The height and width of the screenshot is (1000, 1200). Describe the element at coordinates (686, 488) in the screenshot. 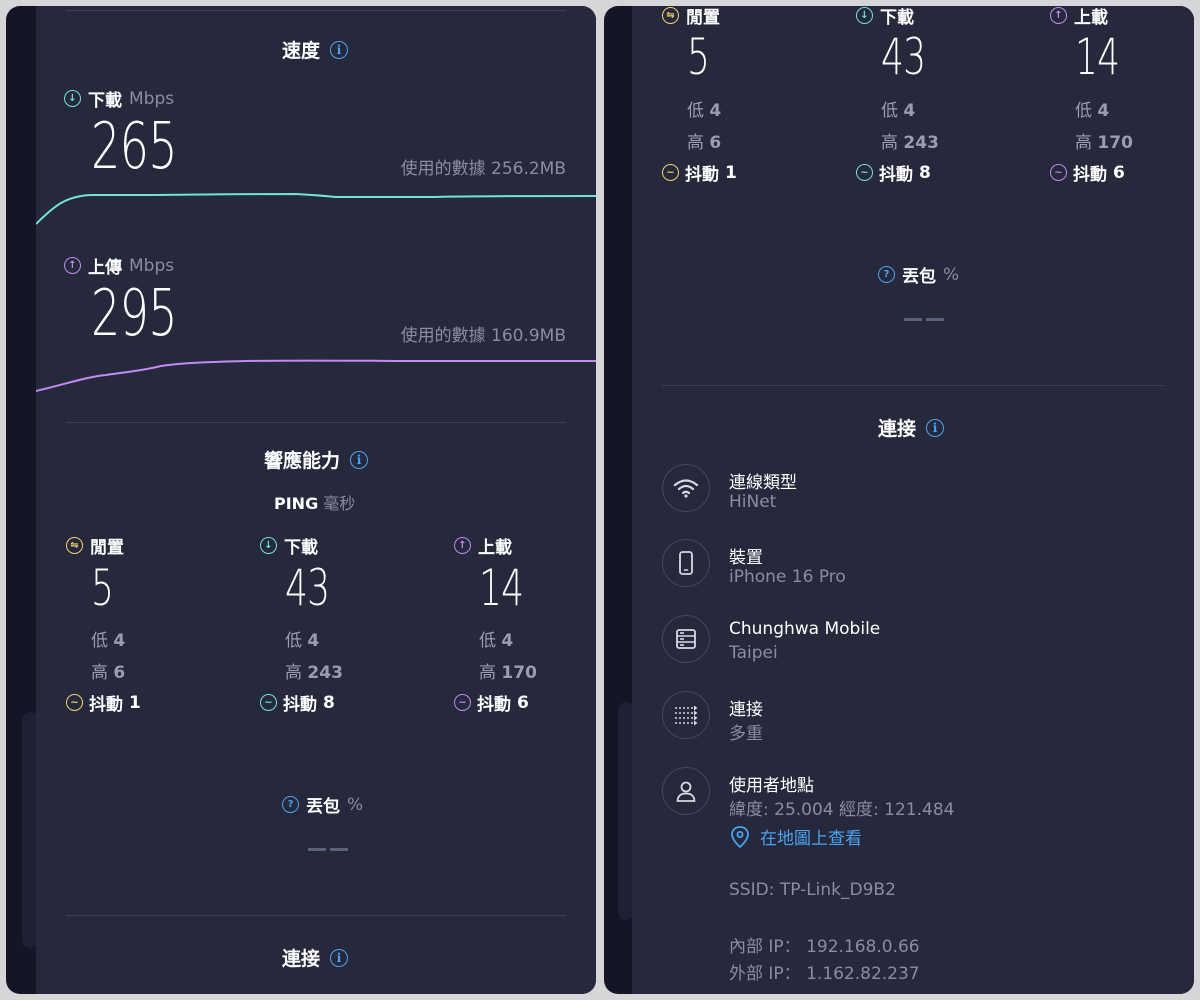

I see `wifi-icon` at that location.